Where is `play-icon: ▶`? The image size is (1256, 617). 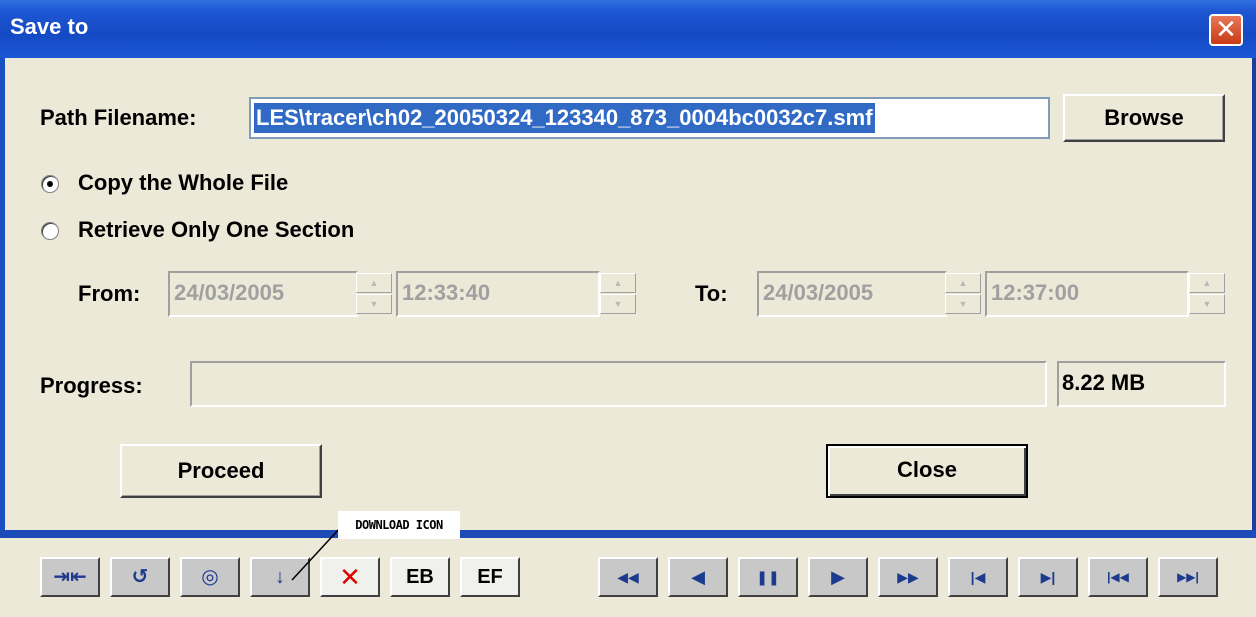 play-icon: ▶ is located at coordinates (838, 577).